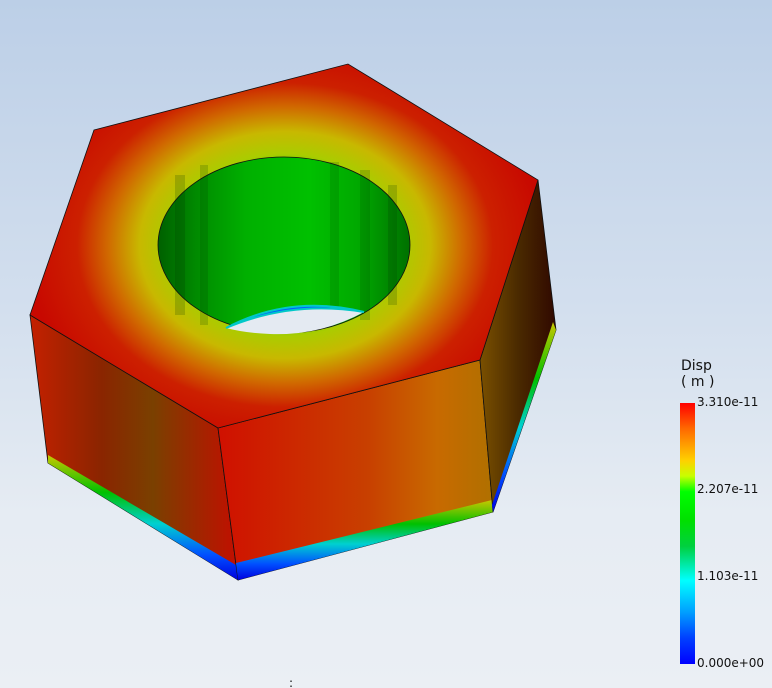 This screenshot has height=688, width=772. I want to click on status-mark: :, so click(291, 682).